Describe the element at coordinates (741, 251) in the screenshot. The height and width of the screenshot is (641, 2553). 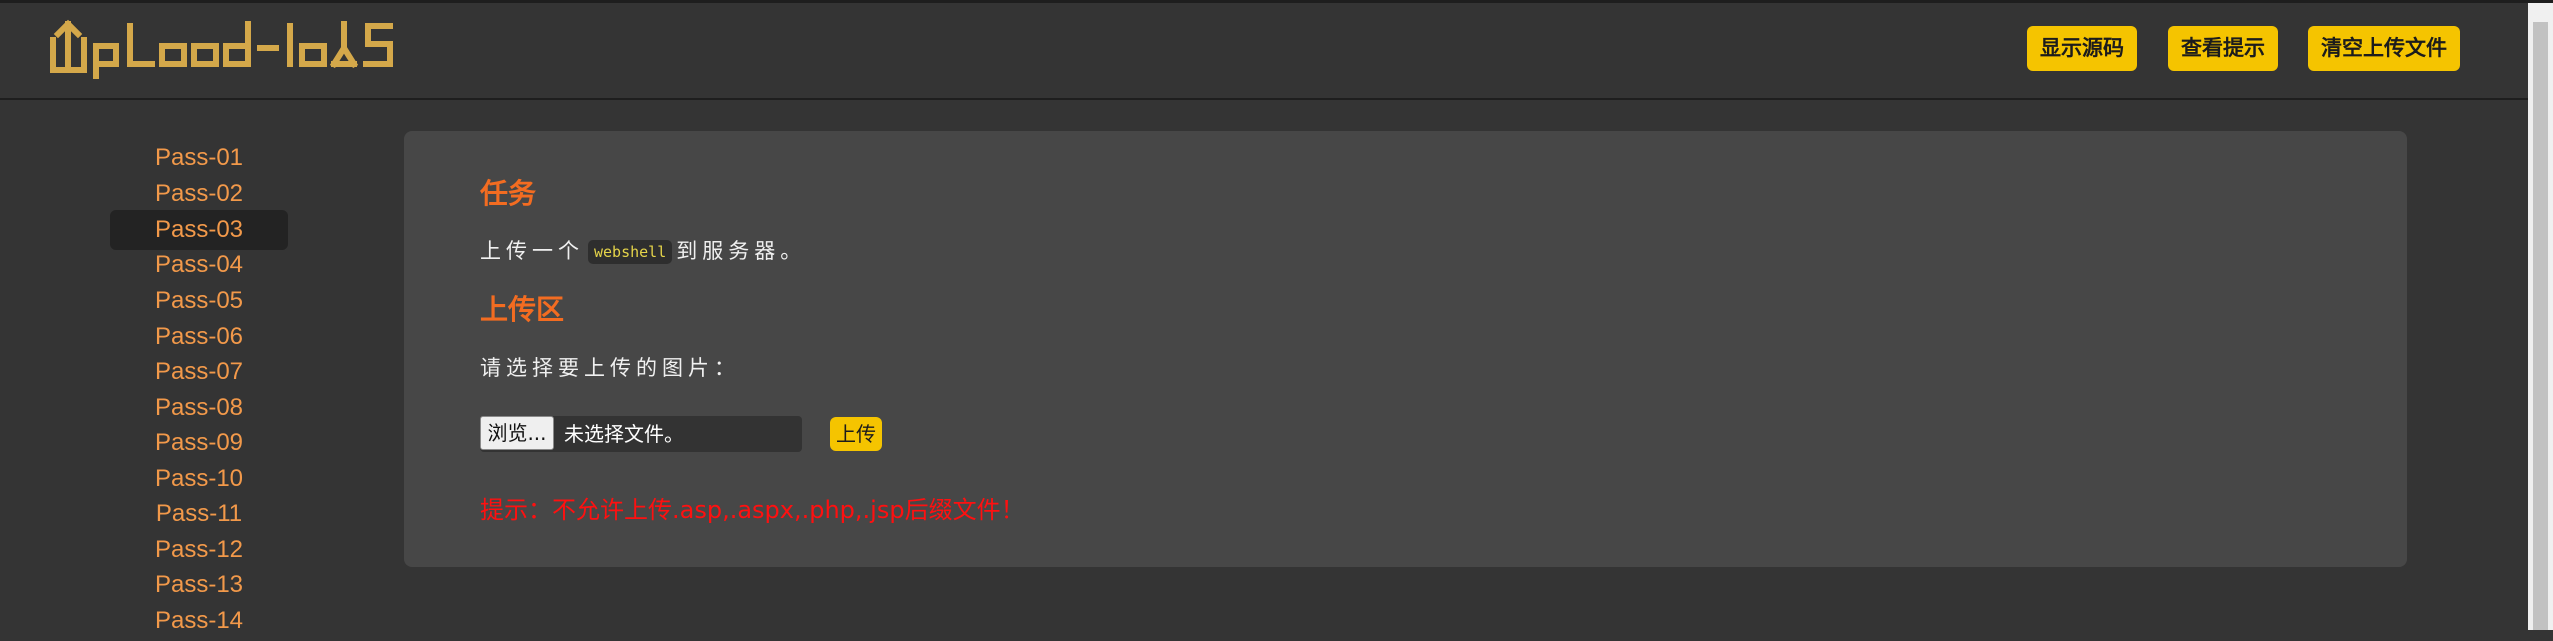
I see `task-text-after: 到服务器。` at that location.